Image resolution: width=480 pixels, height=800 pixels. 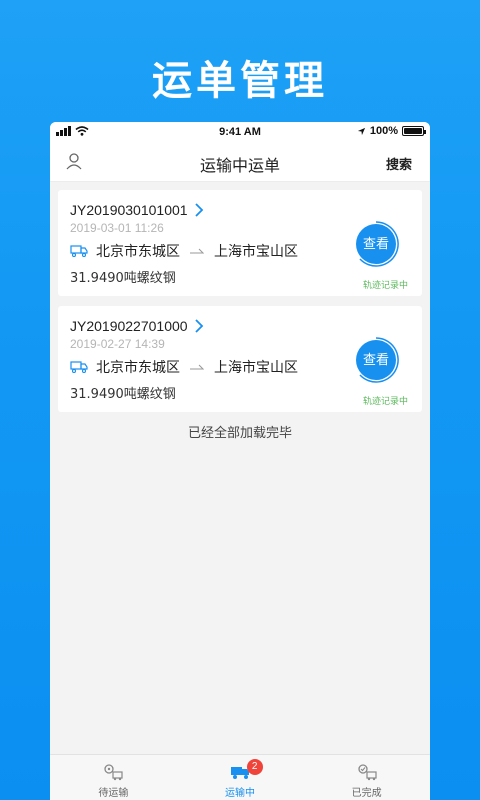 I want to click on tab-in-transit: 2 运输中, so click(x=240, y=777).